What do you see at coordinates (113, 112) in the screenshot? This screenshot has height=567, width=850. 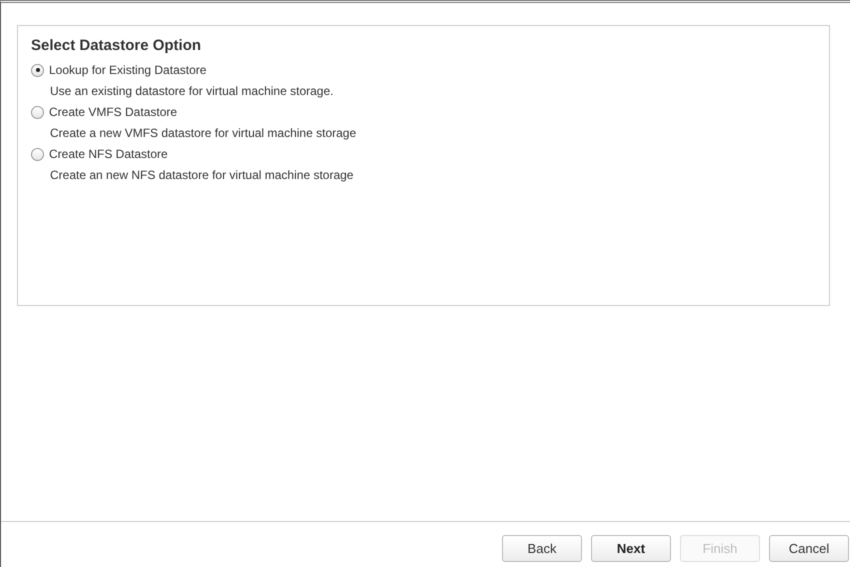 I see `option-label: Create VMFS Datastore` at bounding box center [113, 112].